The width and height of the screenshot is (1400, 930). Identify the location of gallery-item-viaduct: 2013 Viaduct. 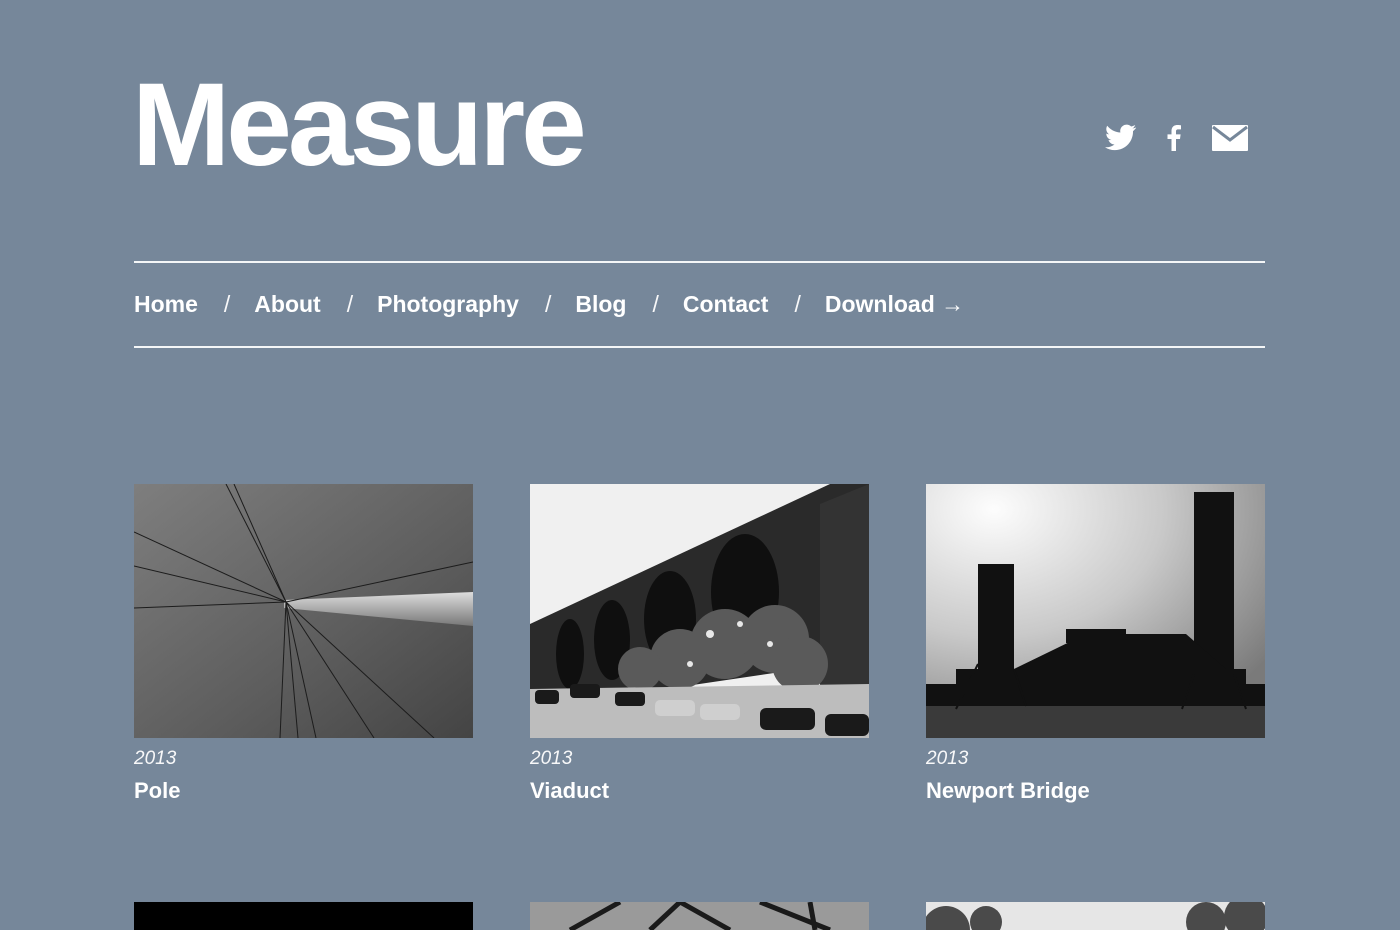
(699, 644).